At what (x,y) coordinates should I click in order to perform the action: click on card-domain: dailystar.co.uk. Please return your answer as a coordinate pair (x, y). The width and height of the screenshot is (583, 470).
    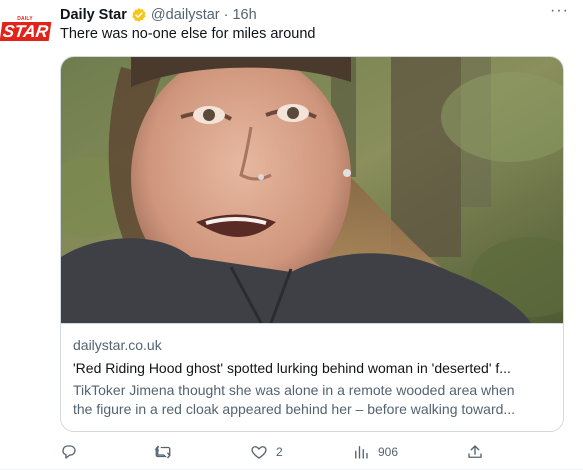
    Looking at the image, I should click on (117, 345).